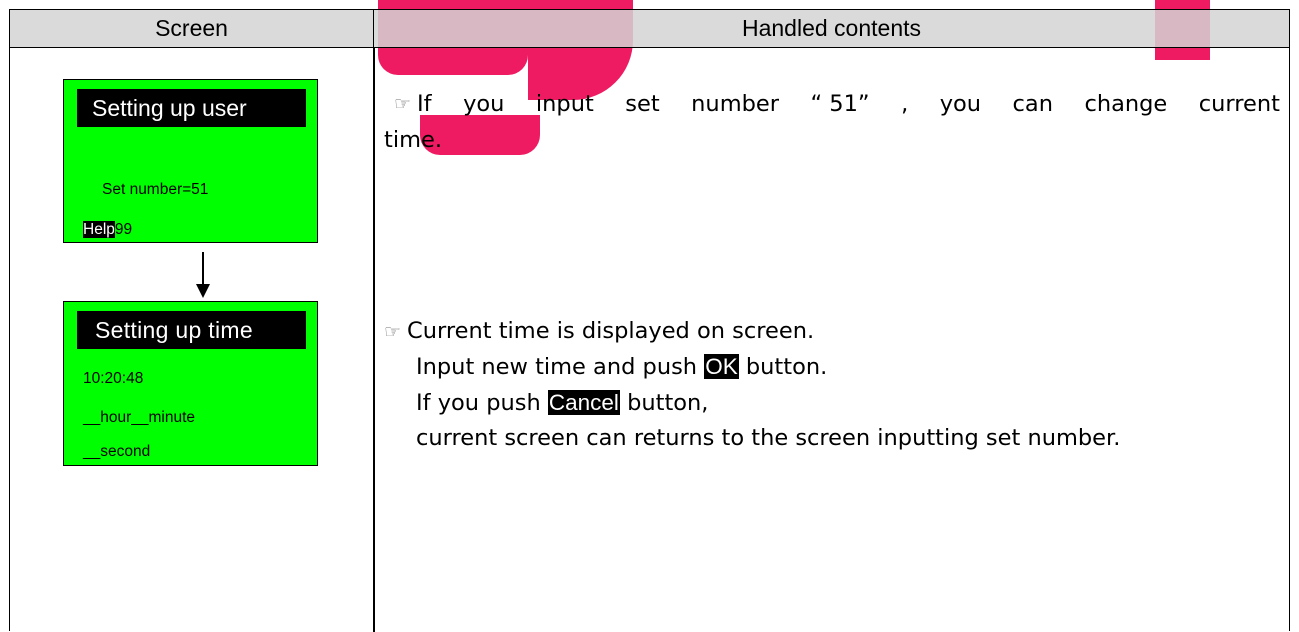 The width and height of the screenshot is (1299, 632). Describe the element at coordinates (721, 366) in the screenshot. I see `ok-key-label: OK` at that location.